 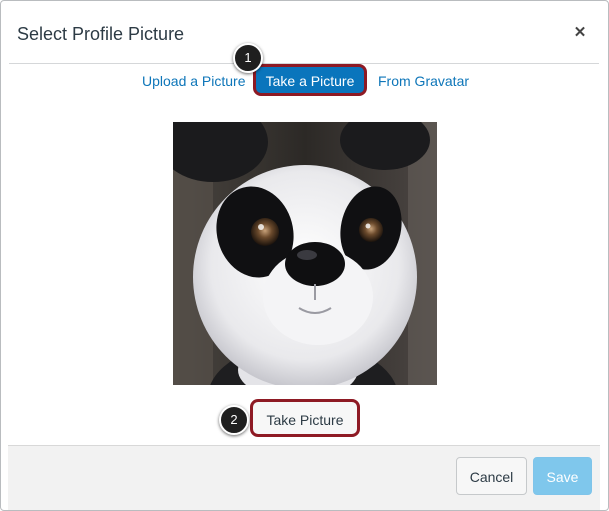 What do you see at coordinates (234, 420) in the screenshot?
I see `callout-badge-2: 2` at bounding box center [234, 420].